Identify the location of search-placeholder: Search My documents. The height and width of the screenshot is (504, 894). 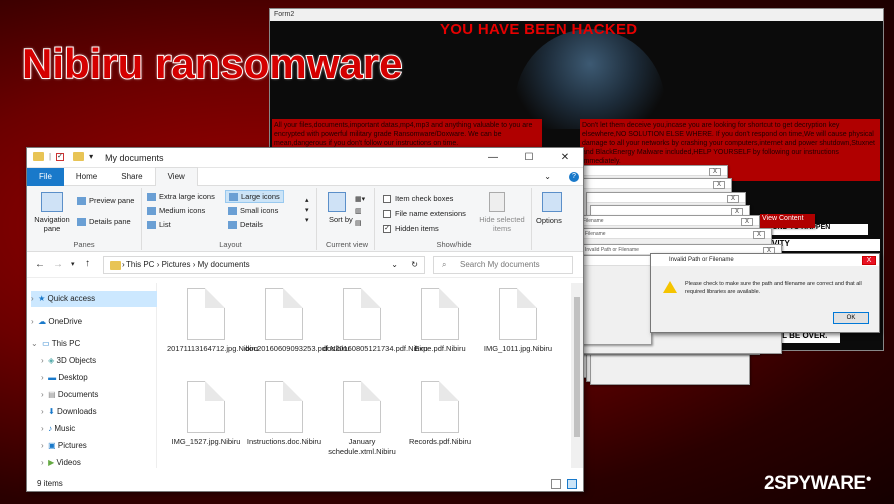
(500, 264).